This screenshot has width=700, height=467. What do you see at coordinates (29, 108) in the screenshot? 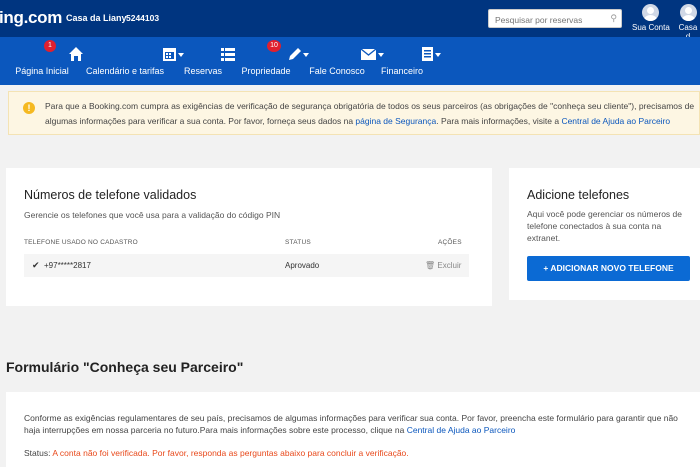
I see `warning-icon: !` at bounding box center [29, 108].